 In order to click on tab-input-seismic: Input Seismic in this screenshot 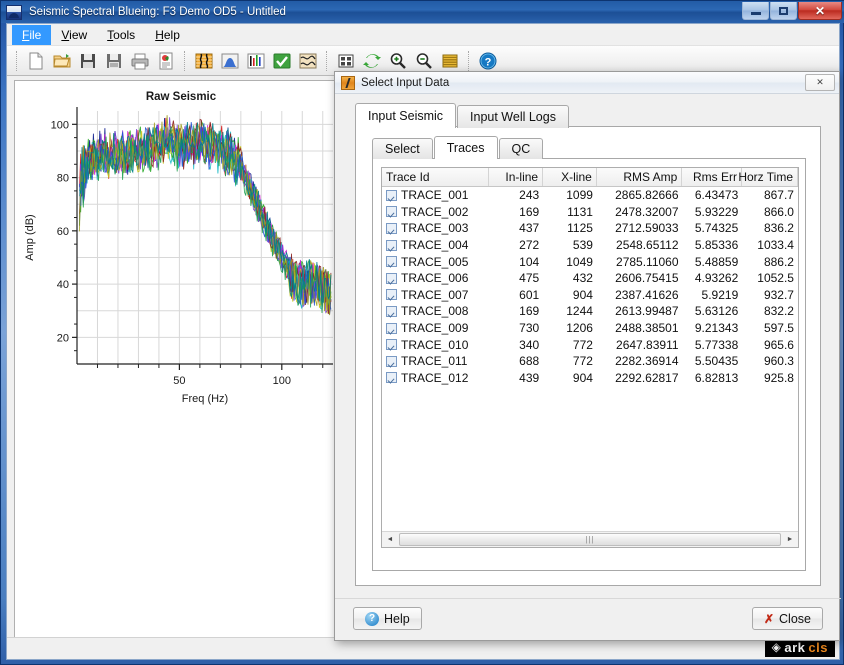, I will do `click(406, 115)`.